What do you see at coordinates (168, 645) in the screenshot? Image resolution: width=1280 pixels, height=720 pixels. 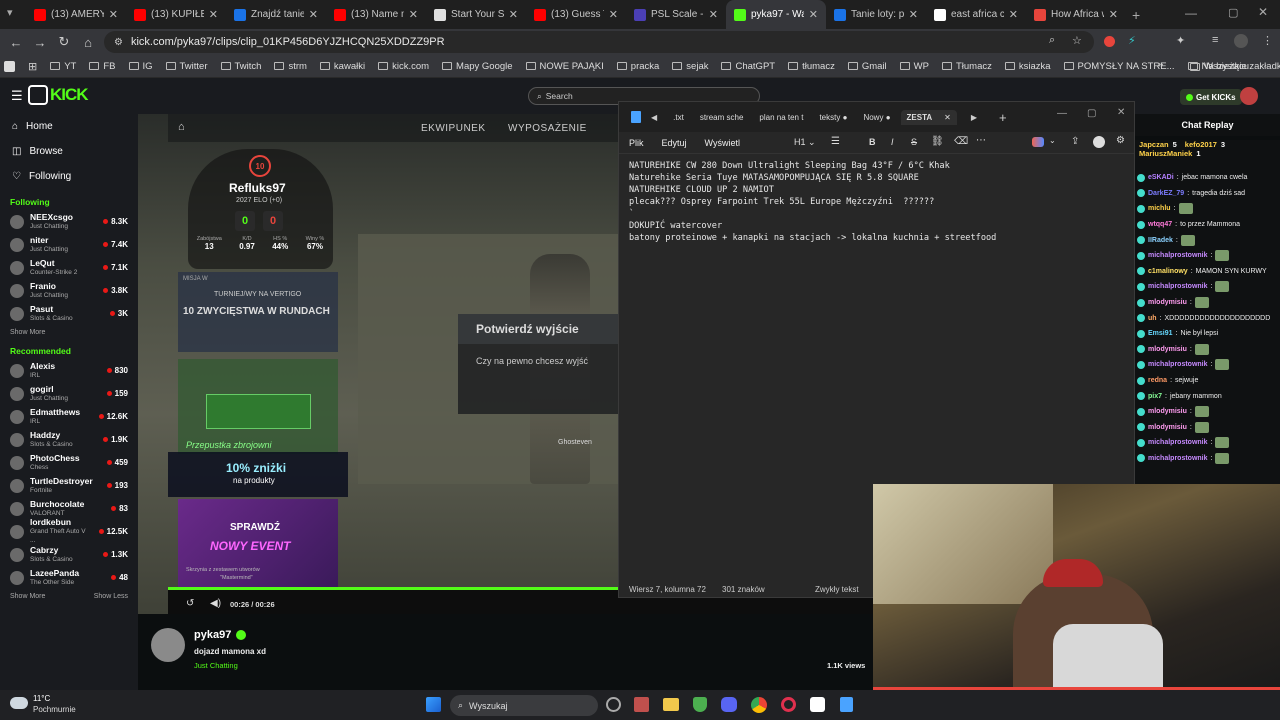 I see `streamer-avatar` at bounding box center [168, 645].